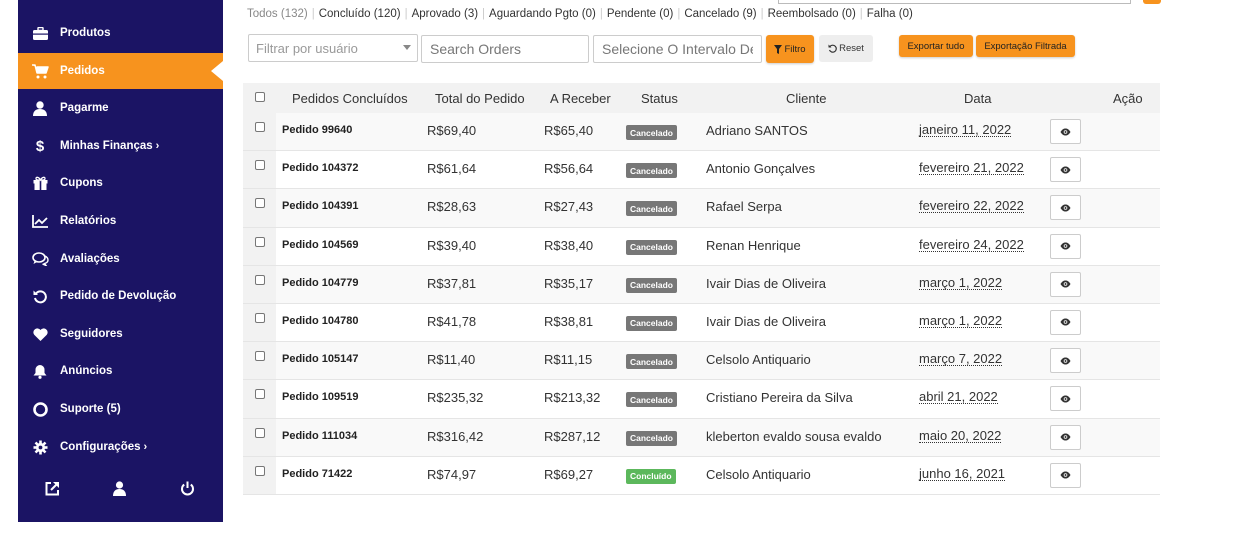 Image resolution: width=1251 pixels, height=552 pixels. Describe the element at coordinates (452, 169) in the screenshot. I see `order-total: R$61,64` at that location.